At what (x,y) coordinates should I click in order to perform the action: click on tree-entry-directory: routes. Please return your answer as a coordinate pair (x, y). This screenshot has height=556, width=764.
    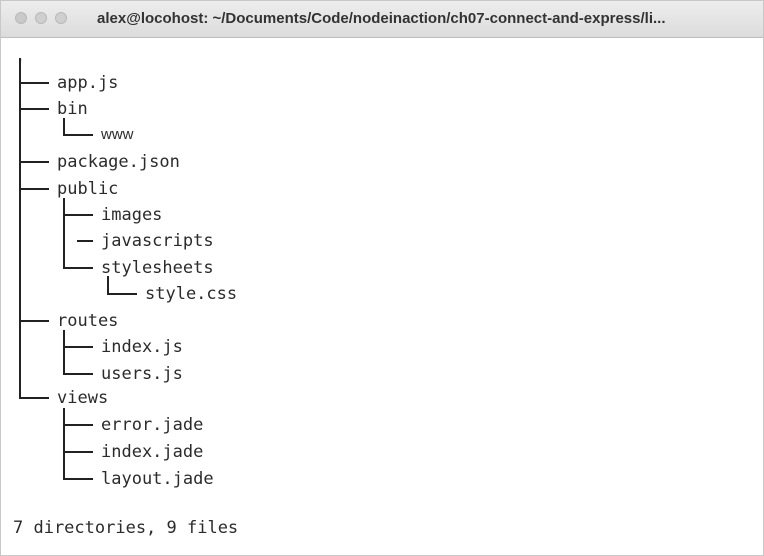
    Looking at the image, I should click on (88, 321).